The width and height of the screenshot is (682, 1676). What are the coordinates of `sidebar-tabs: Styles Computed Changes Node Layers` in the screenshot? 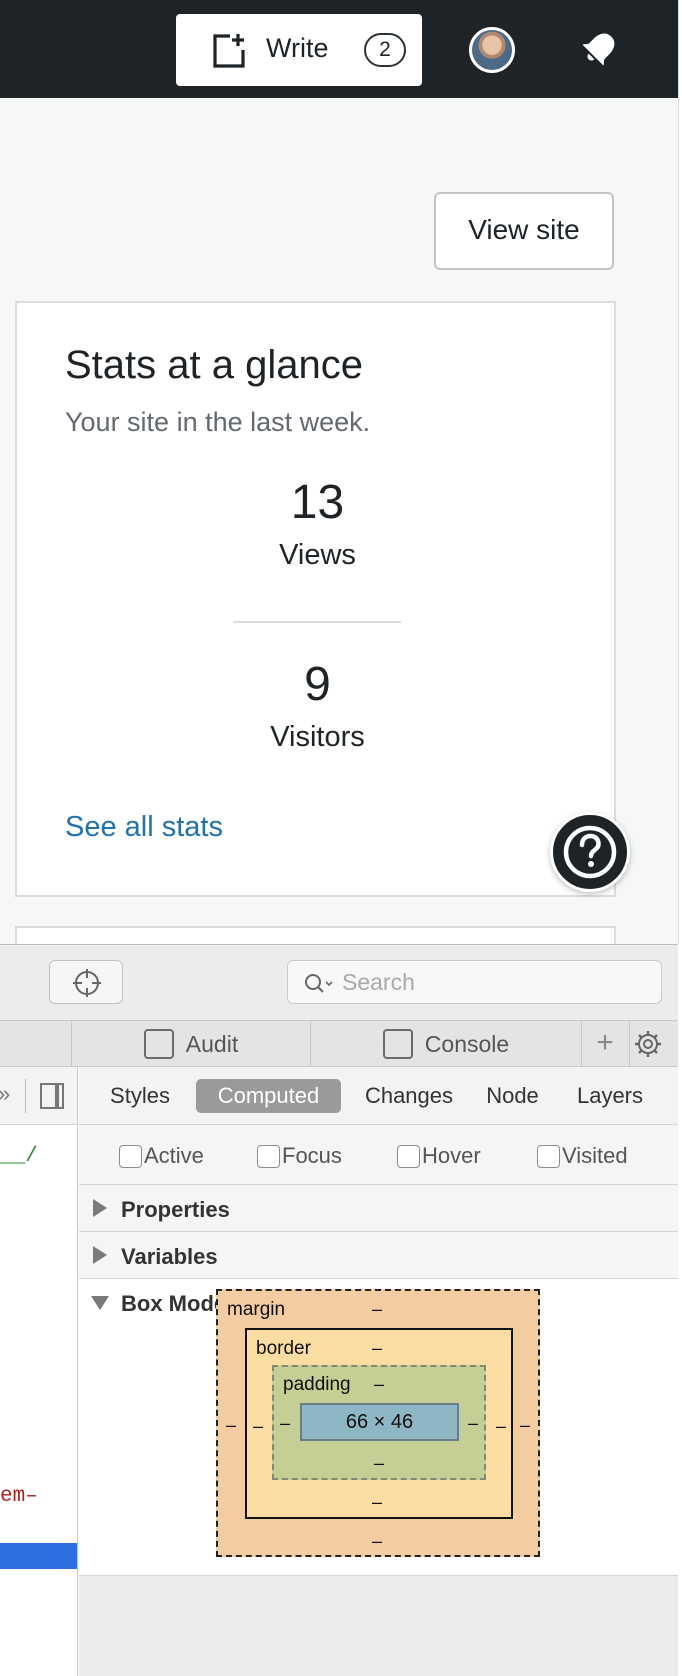 It's located at (378, 1096).